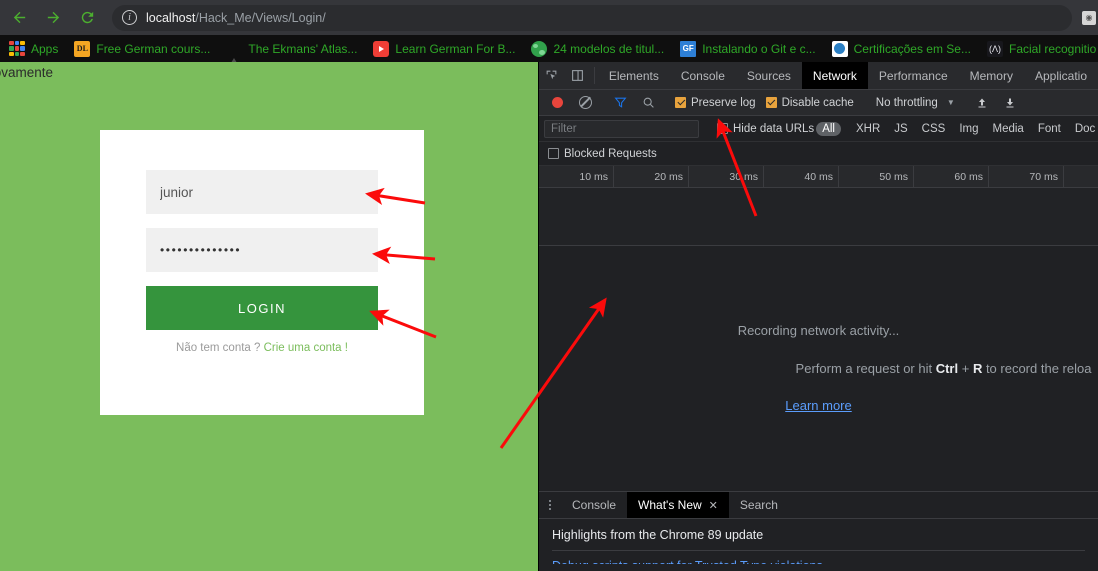 The width and height of the screenshot is (1098, 571). I want to click on hide-data-urls-checkbox: Hide data URLs, so click(765, 129).